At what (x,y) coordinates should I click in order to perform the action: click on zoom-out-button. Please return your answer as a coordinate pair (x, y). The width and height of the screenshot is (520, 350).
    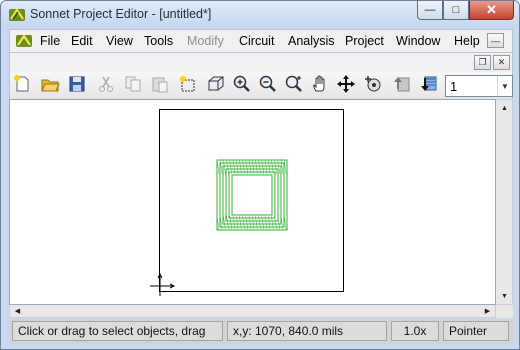
    Looking at the image, I should click on (268, 84).